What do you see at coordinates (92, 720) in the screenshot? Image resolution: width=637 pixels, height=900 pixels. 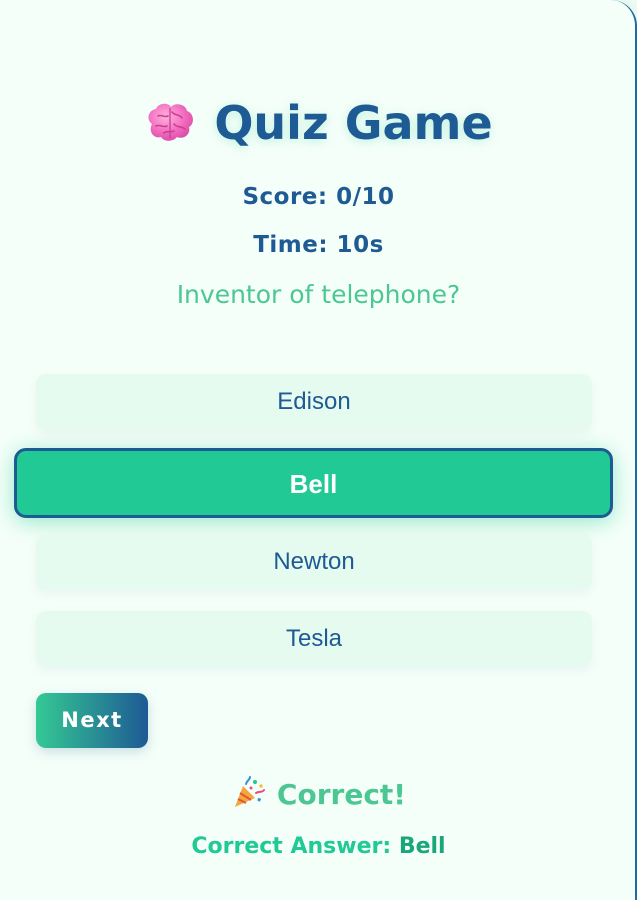 I see `next-button: Next` at bounding box center [92, 720].